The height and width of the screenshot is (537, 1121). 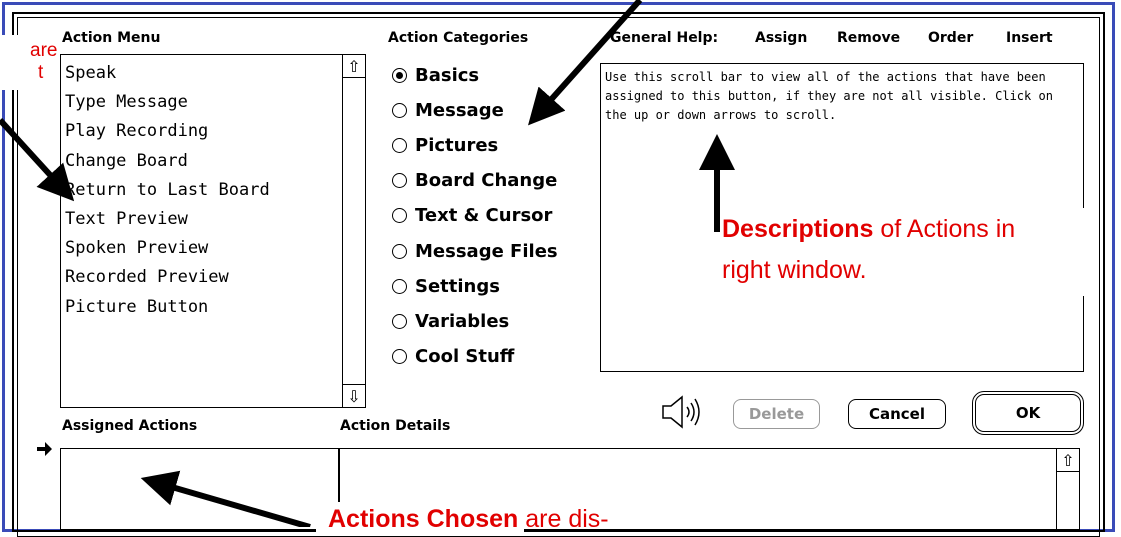 I want to click on arrow-to-assigned-actions, so click(x=225, y=498).